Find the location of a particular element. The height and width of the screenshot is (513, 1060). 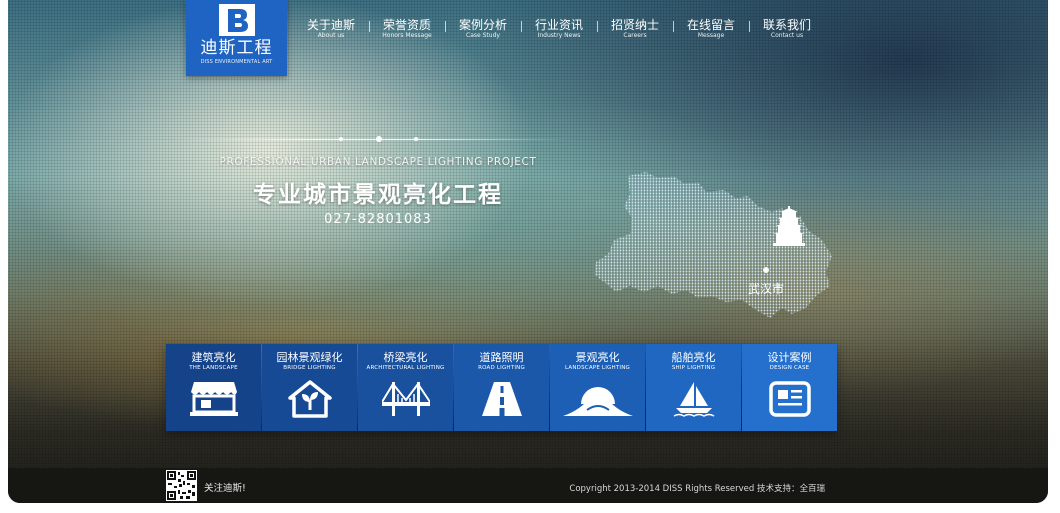

logo-b-icon is located at coordinates (236, 20).